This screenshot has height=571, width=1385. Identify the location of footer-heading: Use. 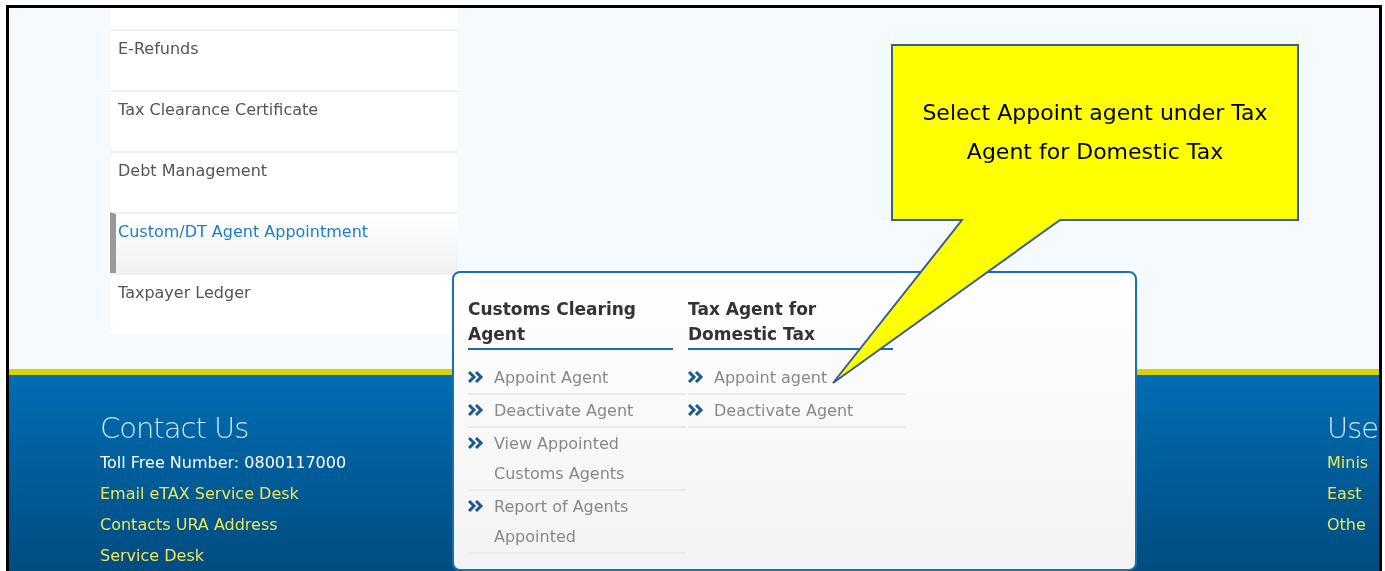
(1353, 428).